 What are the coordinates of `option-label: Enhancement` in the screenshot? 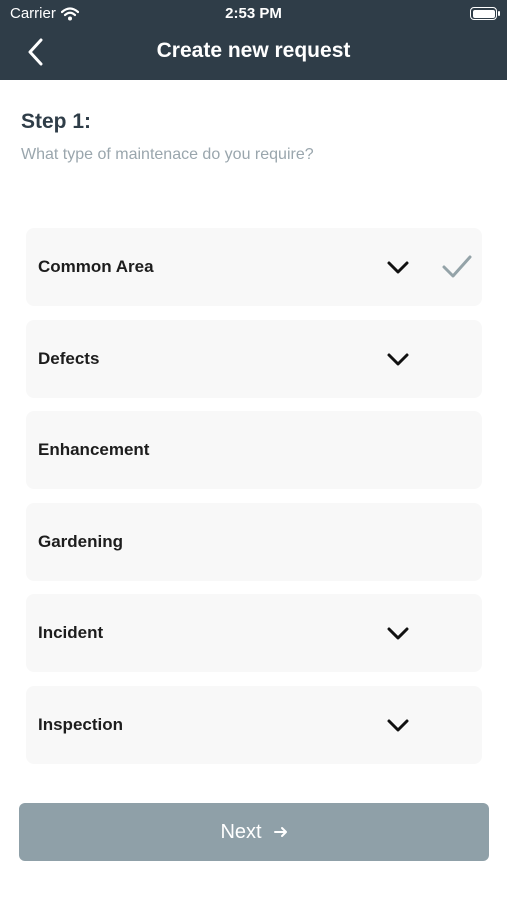 It's located at (94, 449).